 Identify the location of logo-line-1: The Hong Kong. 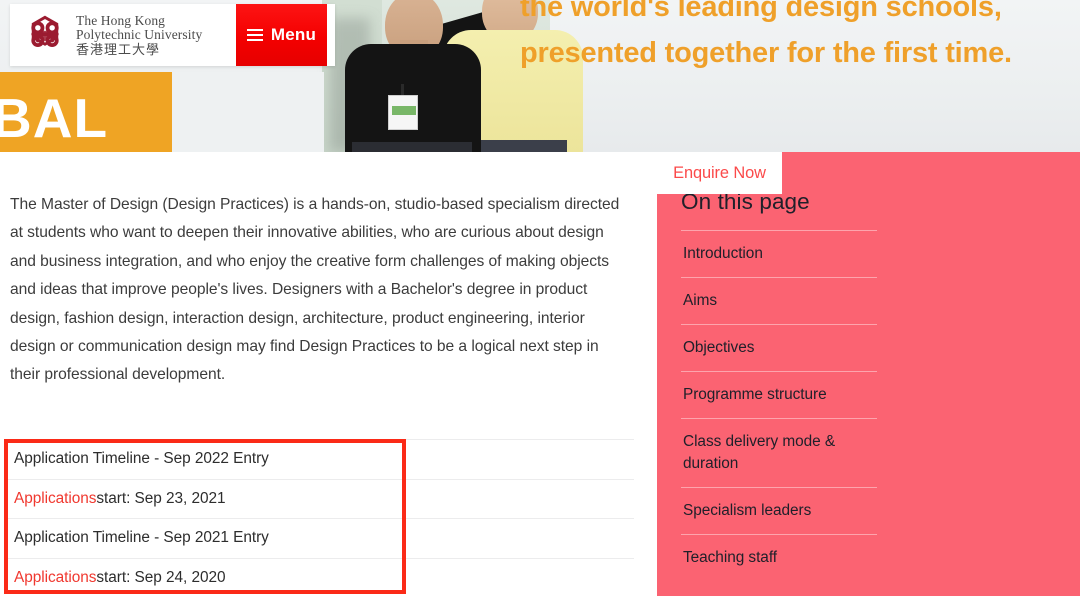
(121, 20).